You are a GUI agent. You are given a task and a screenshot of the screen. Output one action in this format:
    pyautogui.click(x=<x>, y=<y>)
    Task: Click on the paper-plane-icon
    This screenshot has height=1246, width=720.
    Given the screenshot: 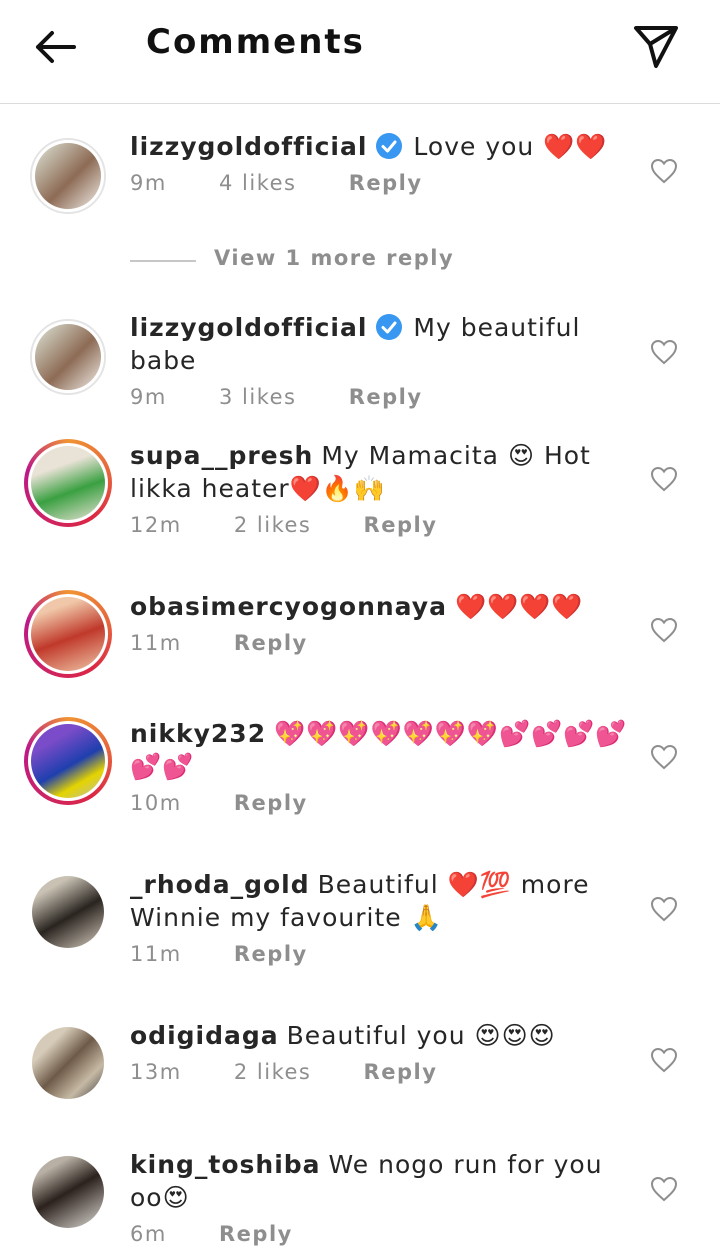 What is the action you would take?
    pyautogui.click(x=656, y=47)
    